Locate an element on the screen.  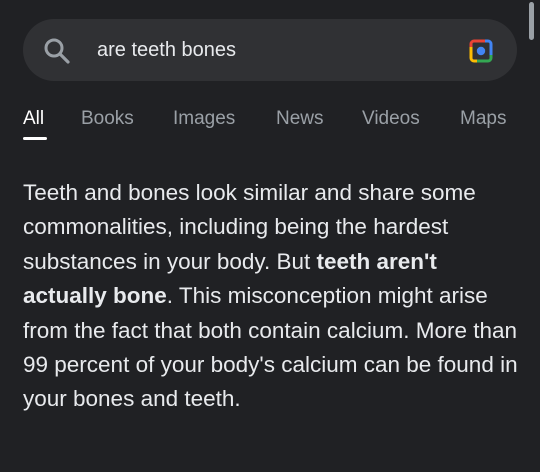
tab-images: Images is located at coordinates (204, 119).